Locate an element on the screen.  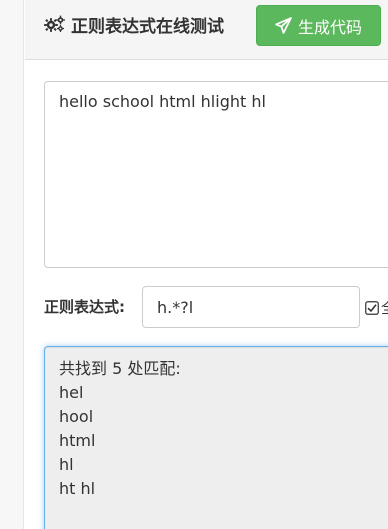
match-summary: 共找到 5 处匹配: is located at coordinates (120, 368).